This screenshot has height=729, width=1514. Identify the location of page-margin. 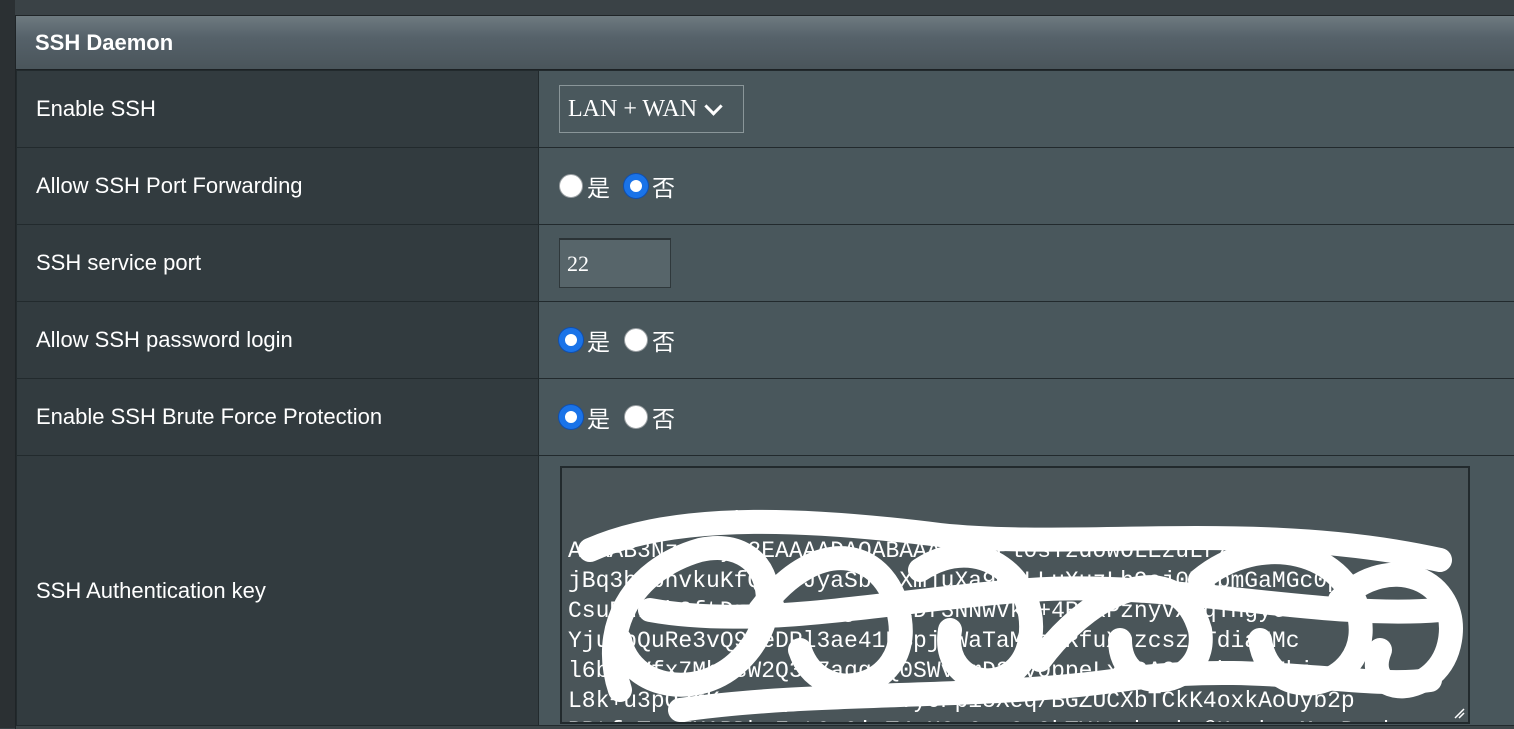
(7, 364).